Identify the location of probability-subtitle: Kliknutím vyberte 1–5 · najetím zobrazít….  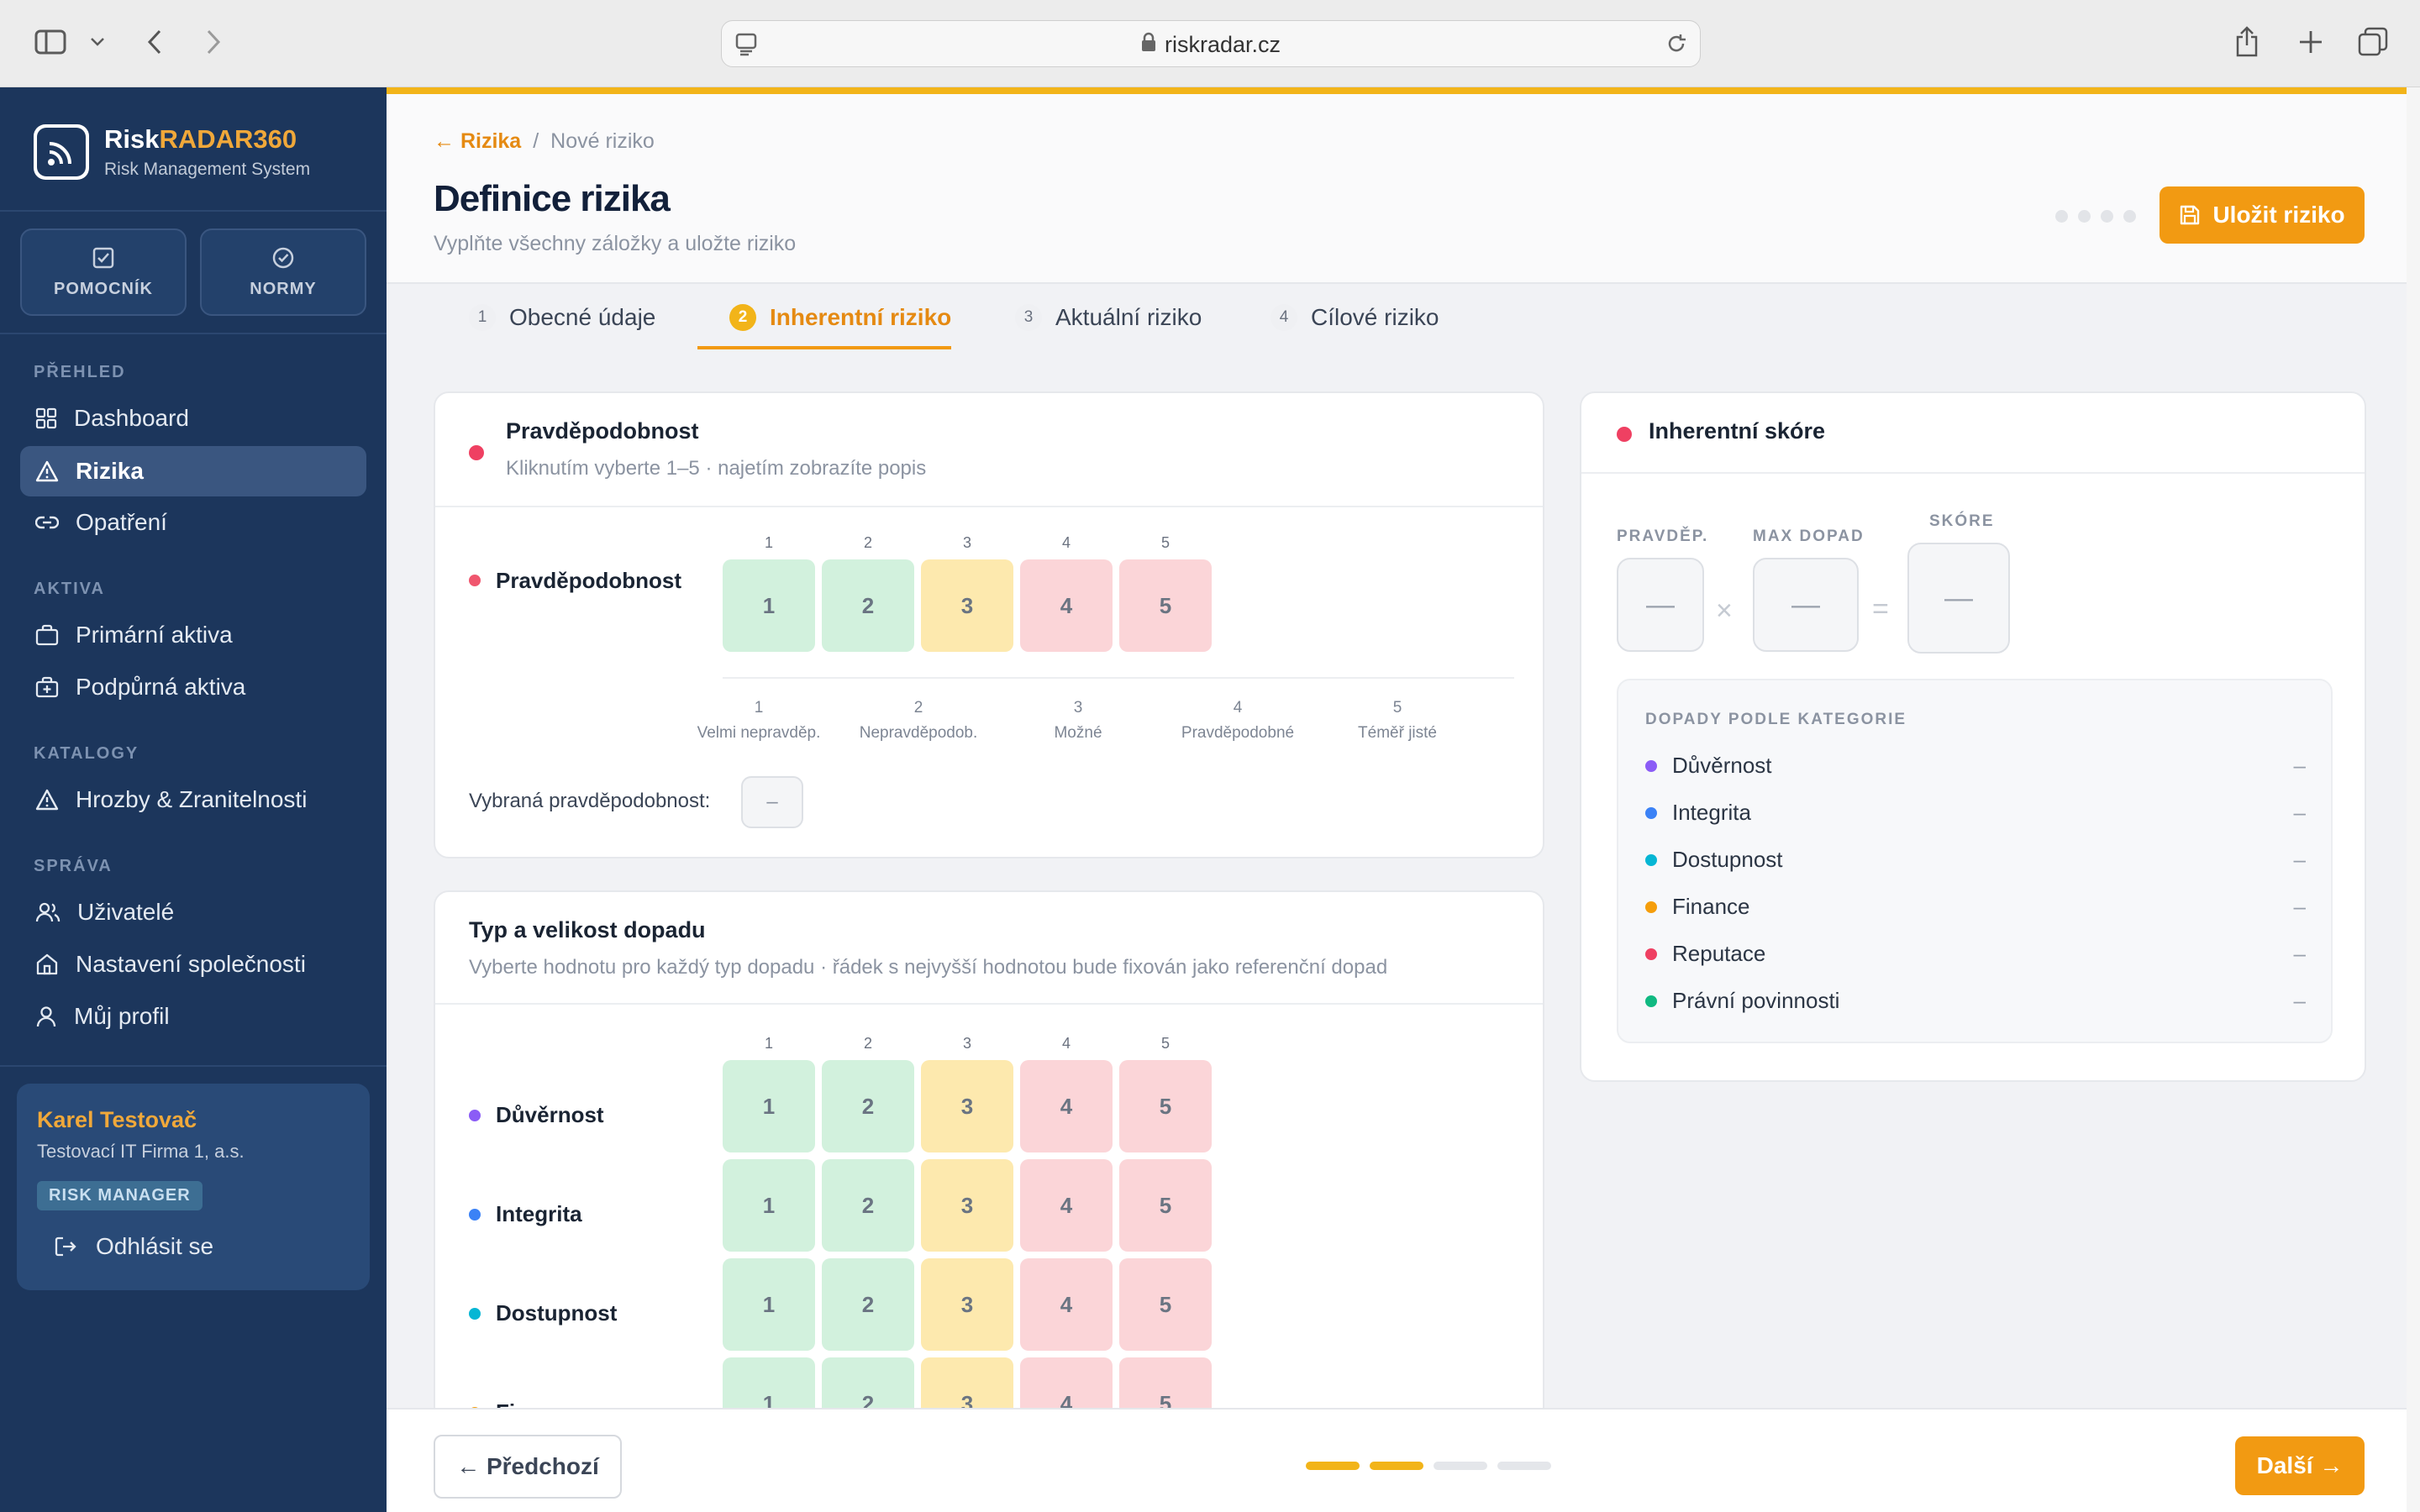
(717, 468).